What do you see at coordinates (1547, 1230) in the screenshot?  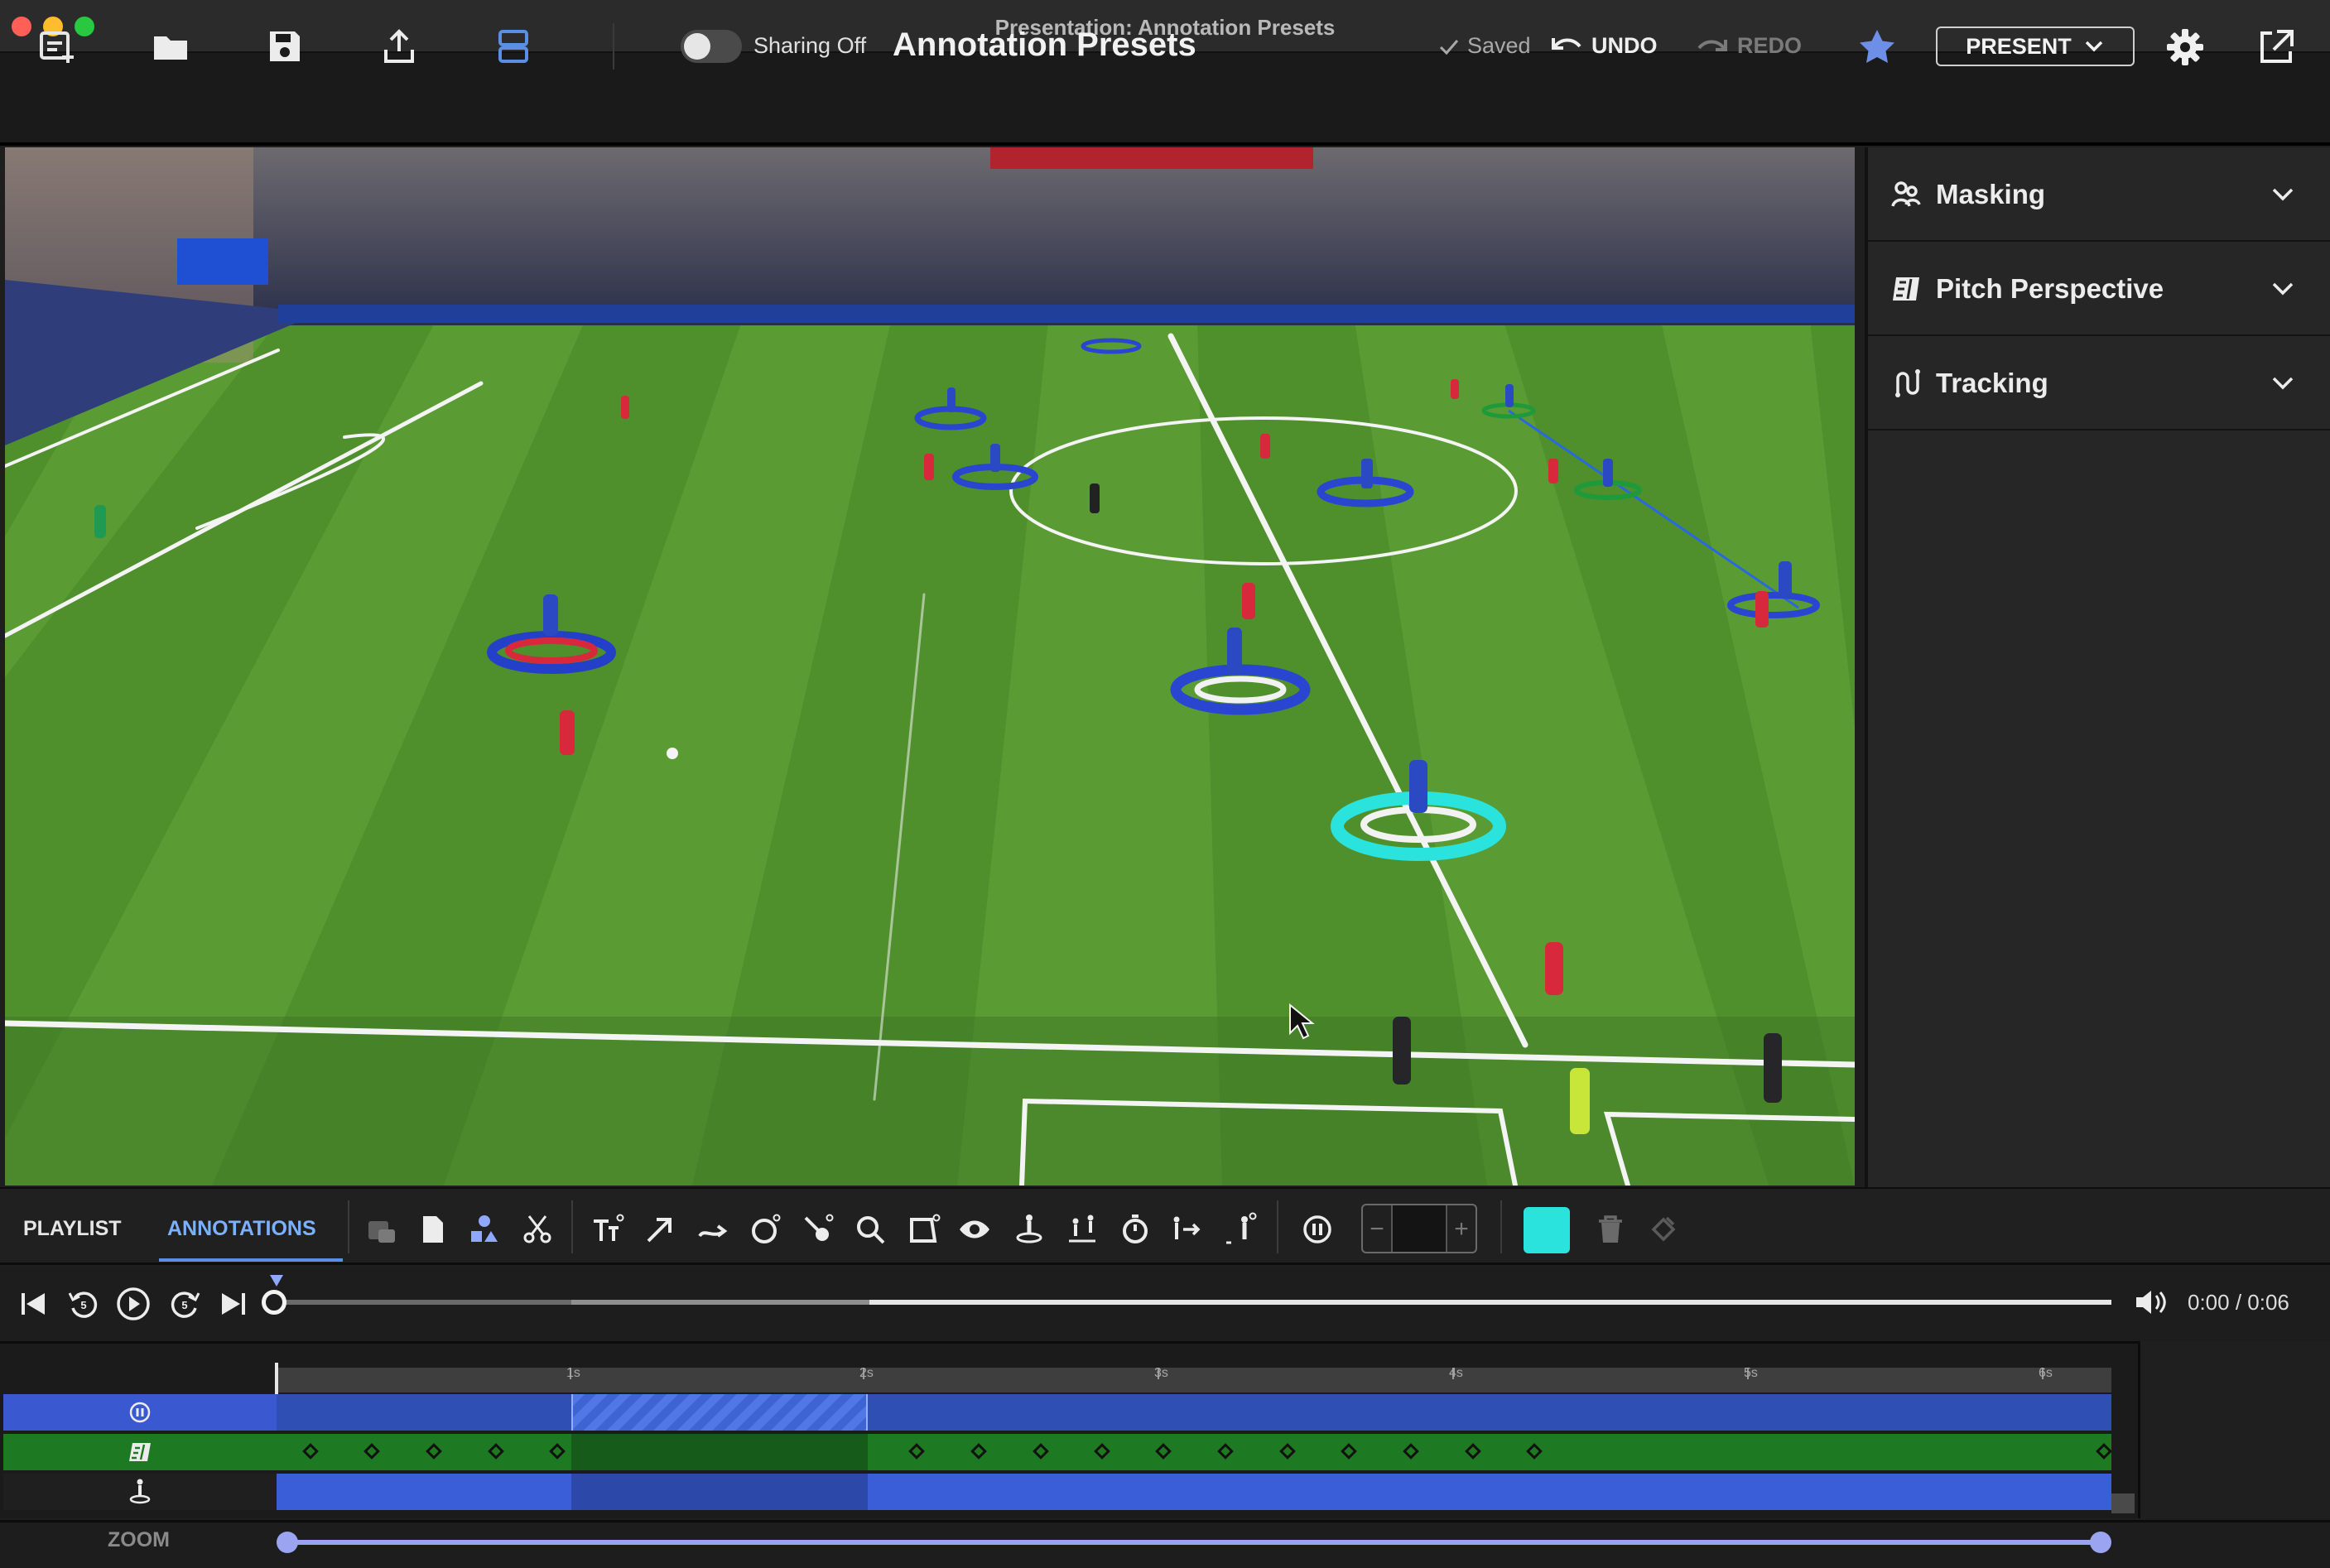 I see `annotation-color-swatch` at bounding box center [1547, 1230].